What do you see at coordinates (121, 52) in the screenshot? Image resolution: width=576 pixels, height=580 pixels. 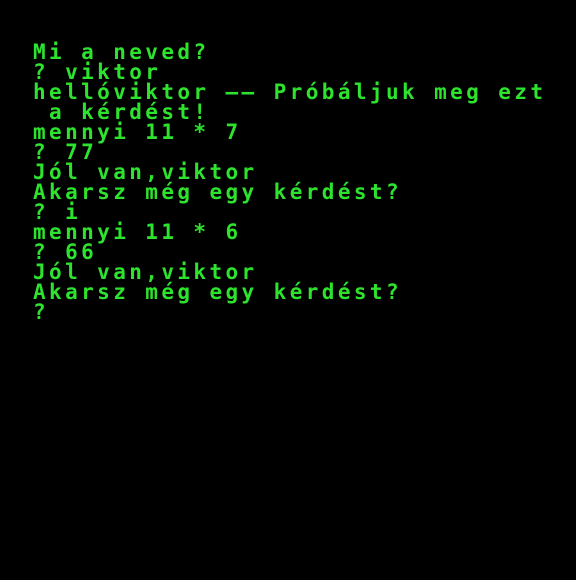 I see `prompt-name-question: Mi a neved?` at bounding box center [121, 52].